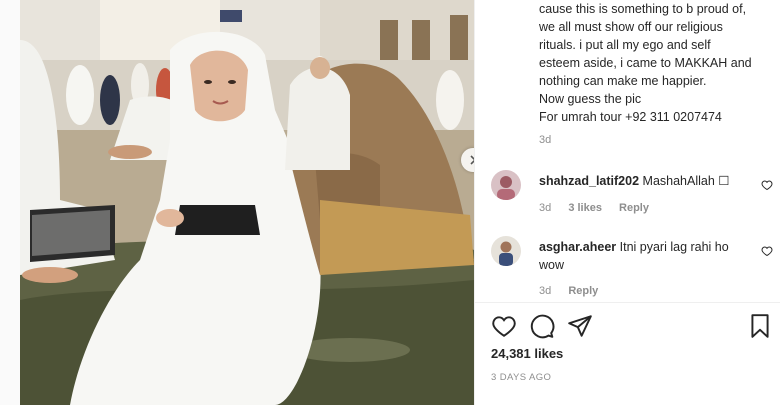 This screenshot has width=780, height=405. I want to click on comment-username: shahzad_latif202, so click(589, 181).